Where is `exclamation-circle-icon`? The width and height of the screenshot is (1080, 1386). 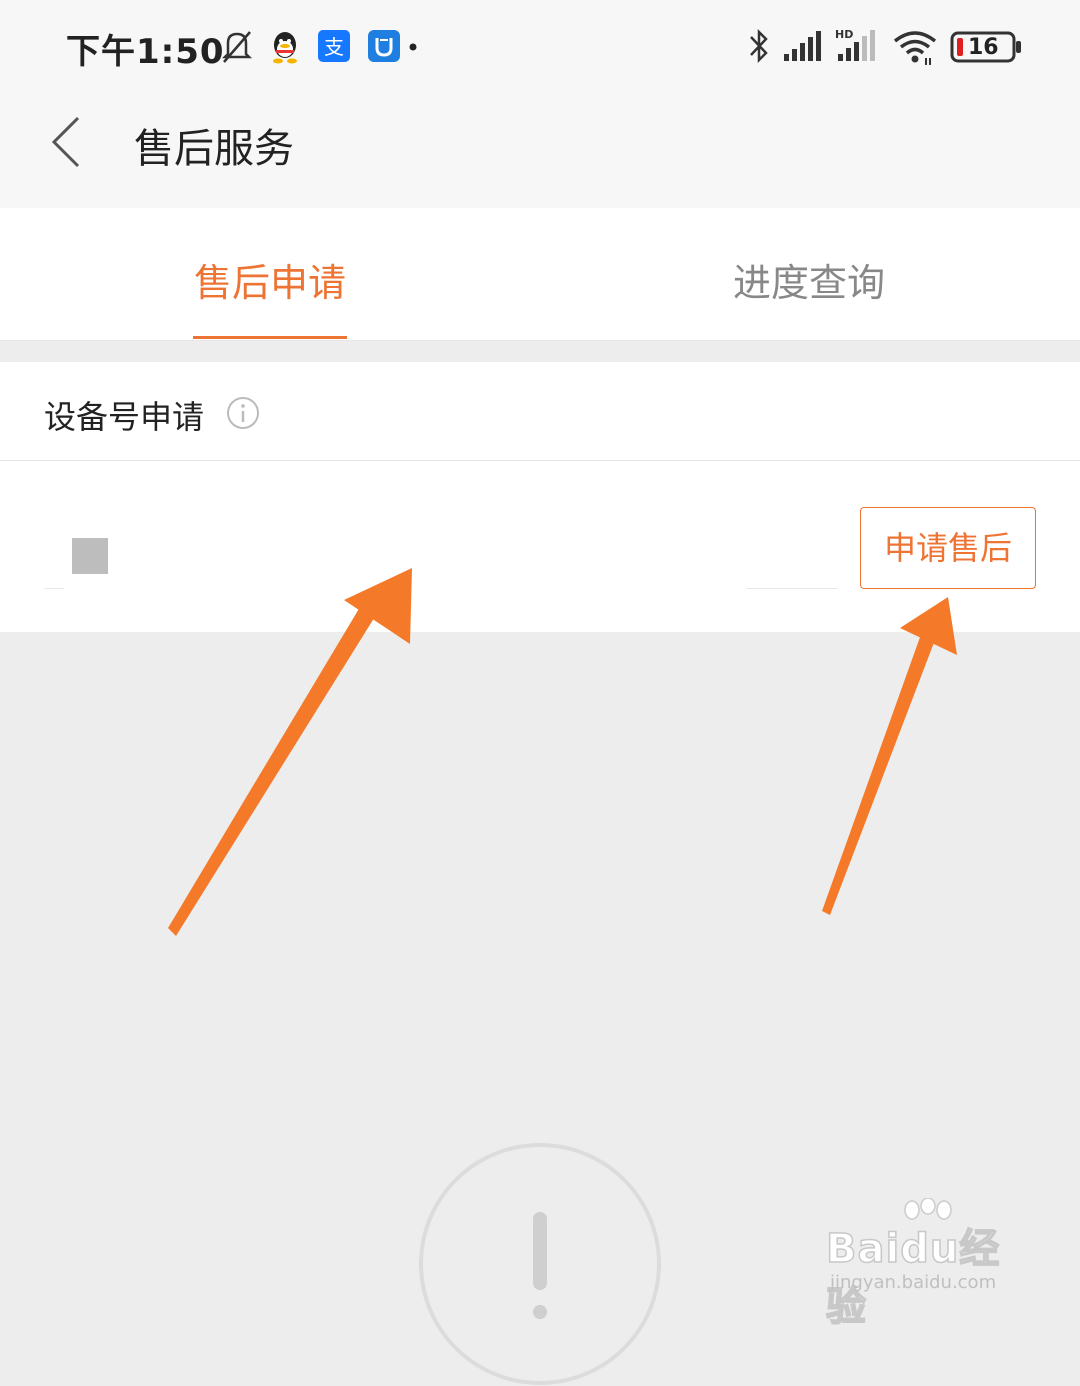 exclamation-circle-icon is located at coordinates (540, 1264).